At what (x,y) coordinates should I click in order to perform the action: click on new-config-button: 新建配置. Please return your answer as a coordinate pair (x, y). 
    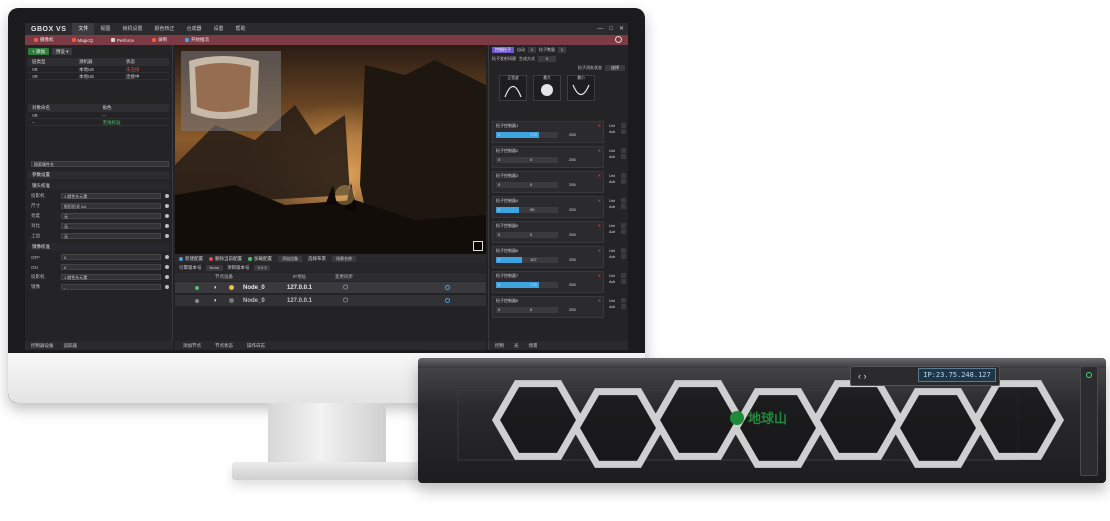
    Looking at the image, I should click on (191, 259).